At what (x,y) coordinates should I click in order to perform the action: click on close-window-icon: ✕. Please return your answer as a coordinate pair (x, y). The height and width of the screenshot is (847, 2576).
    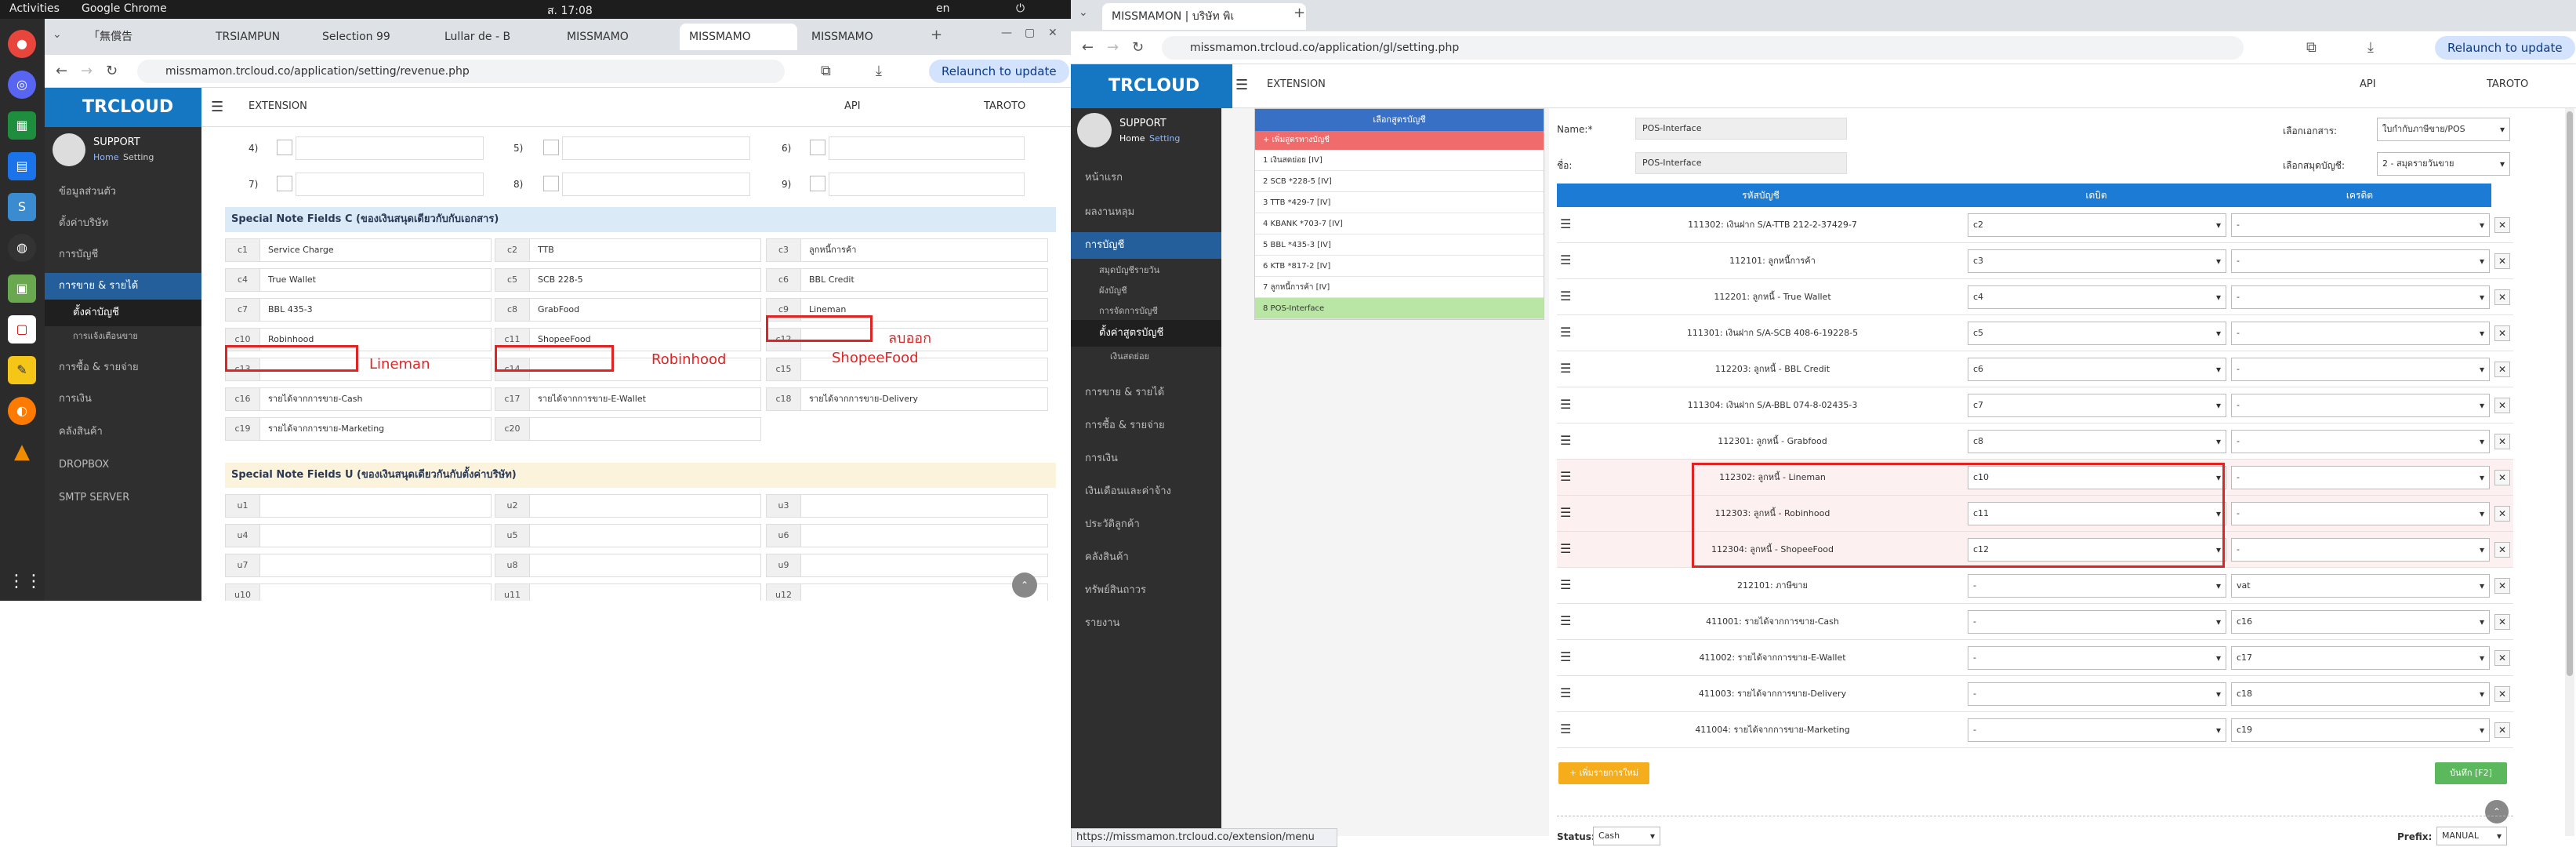
    Looking at the image, I should click on (1053, 33).